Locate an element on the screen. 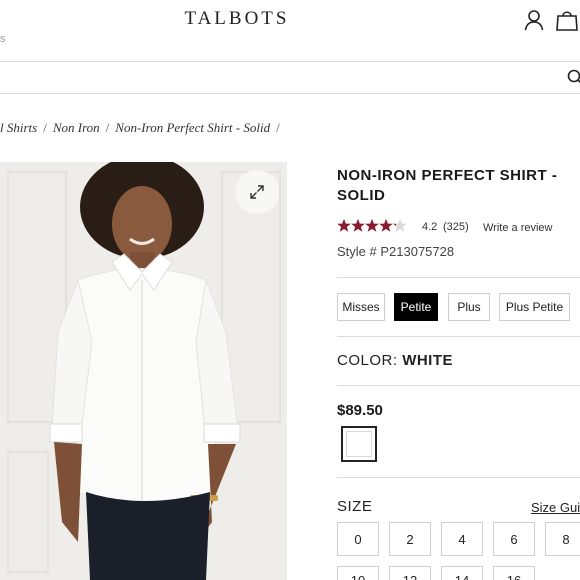  product-title-line: NON-IRON PERFECT SHIRT - is located at coordinates (447, 175).